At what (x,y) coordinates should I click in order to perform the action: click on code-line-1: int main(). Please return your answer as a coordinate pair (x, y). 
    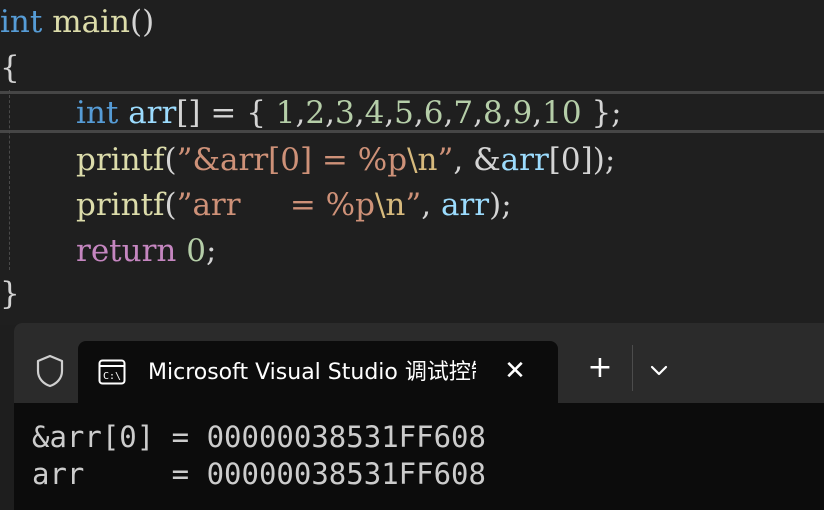
    Looking at the image, I should click on (77, 22).